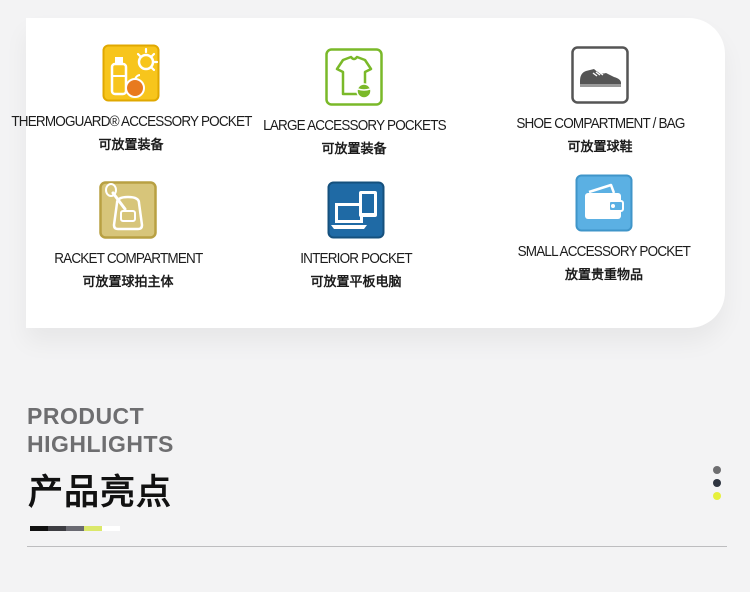  Describe the element at coordinates (356, 282) in the screenshot. I see `feature-label-cn: 可放置平板电脑` at that location.